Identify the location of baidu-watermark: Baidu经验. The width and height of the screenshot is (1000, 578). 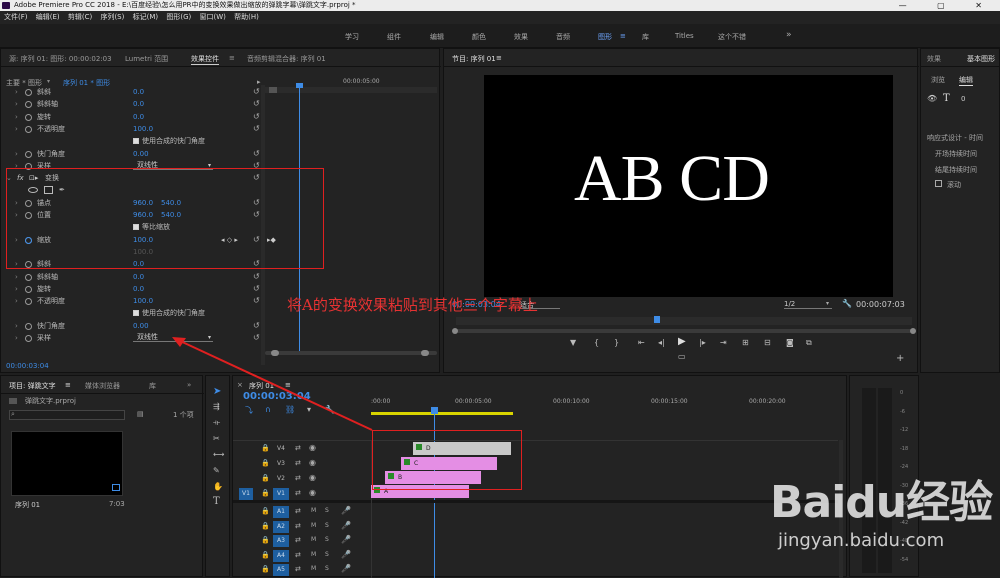
(881, 502).